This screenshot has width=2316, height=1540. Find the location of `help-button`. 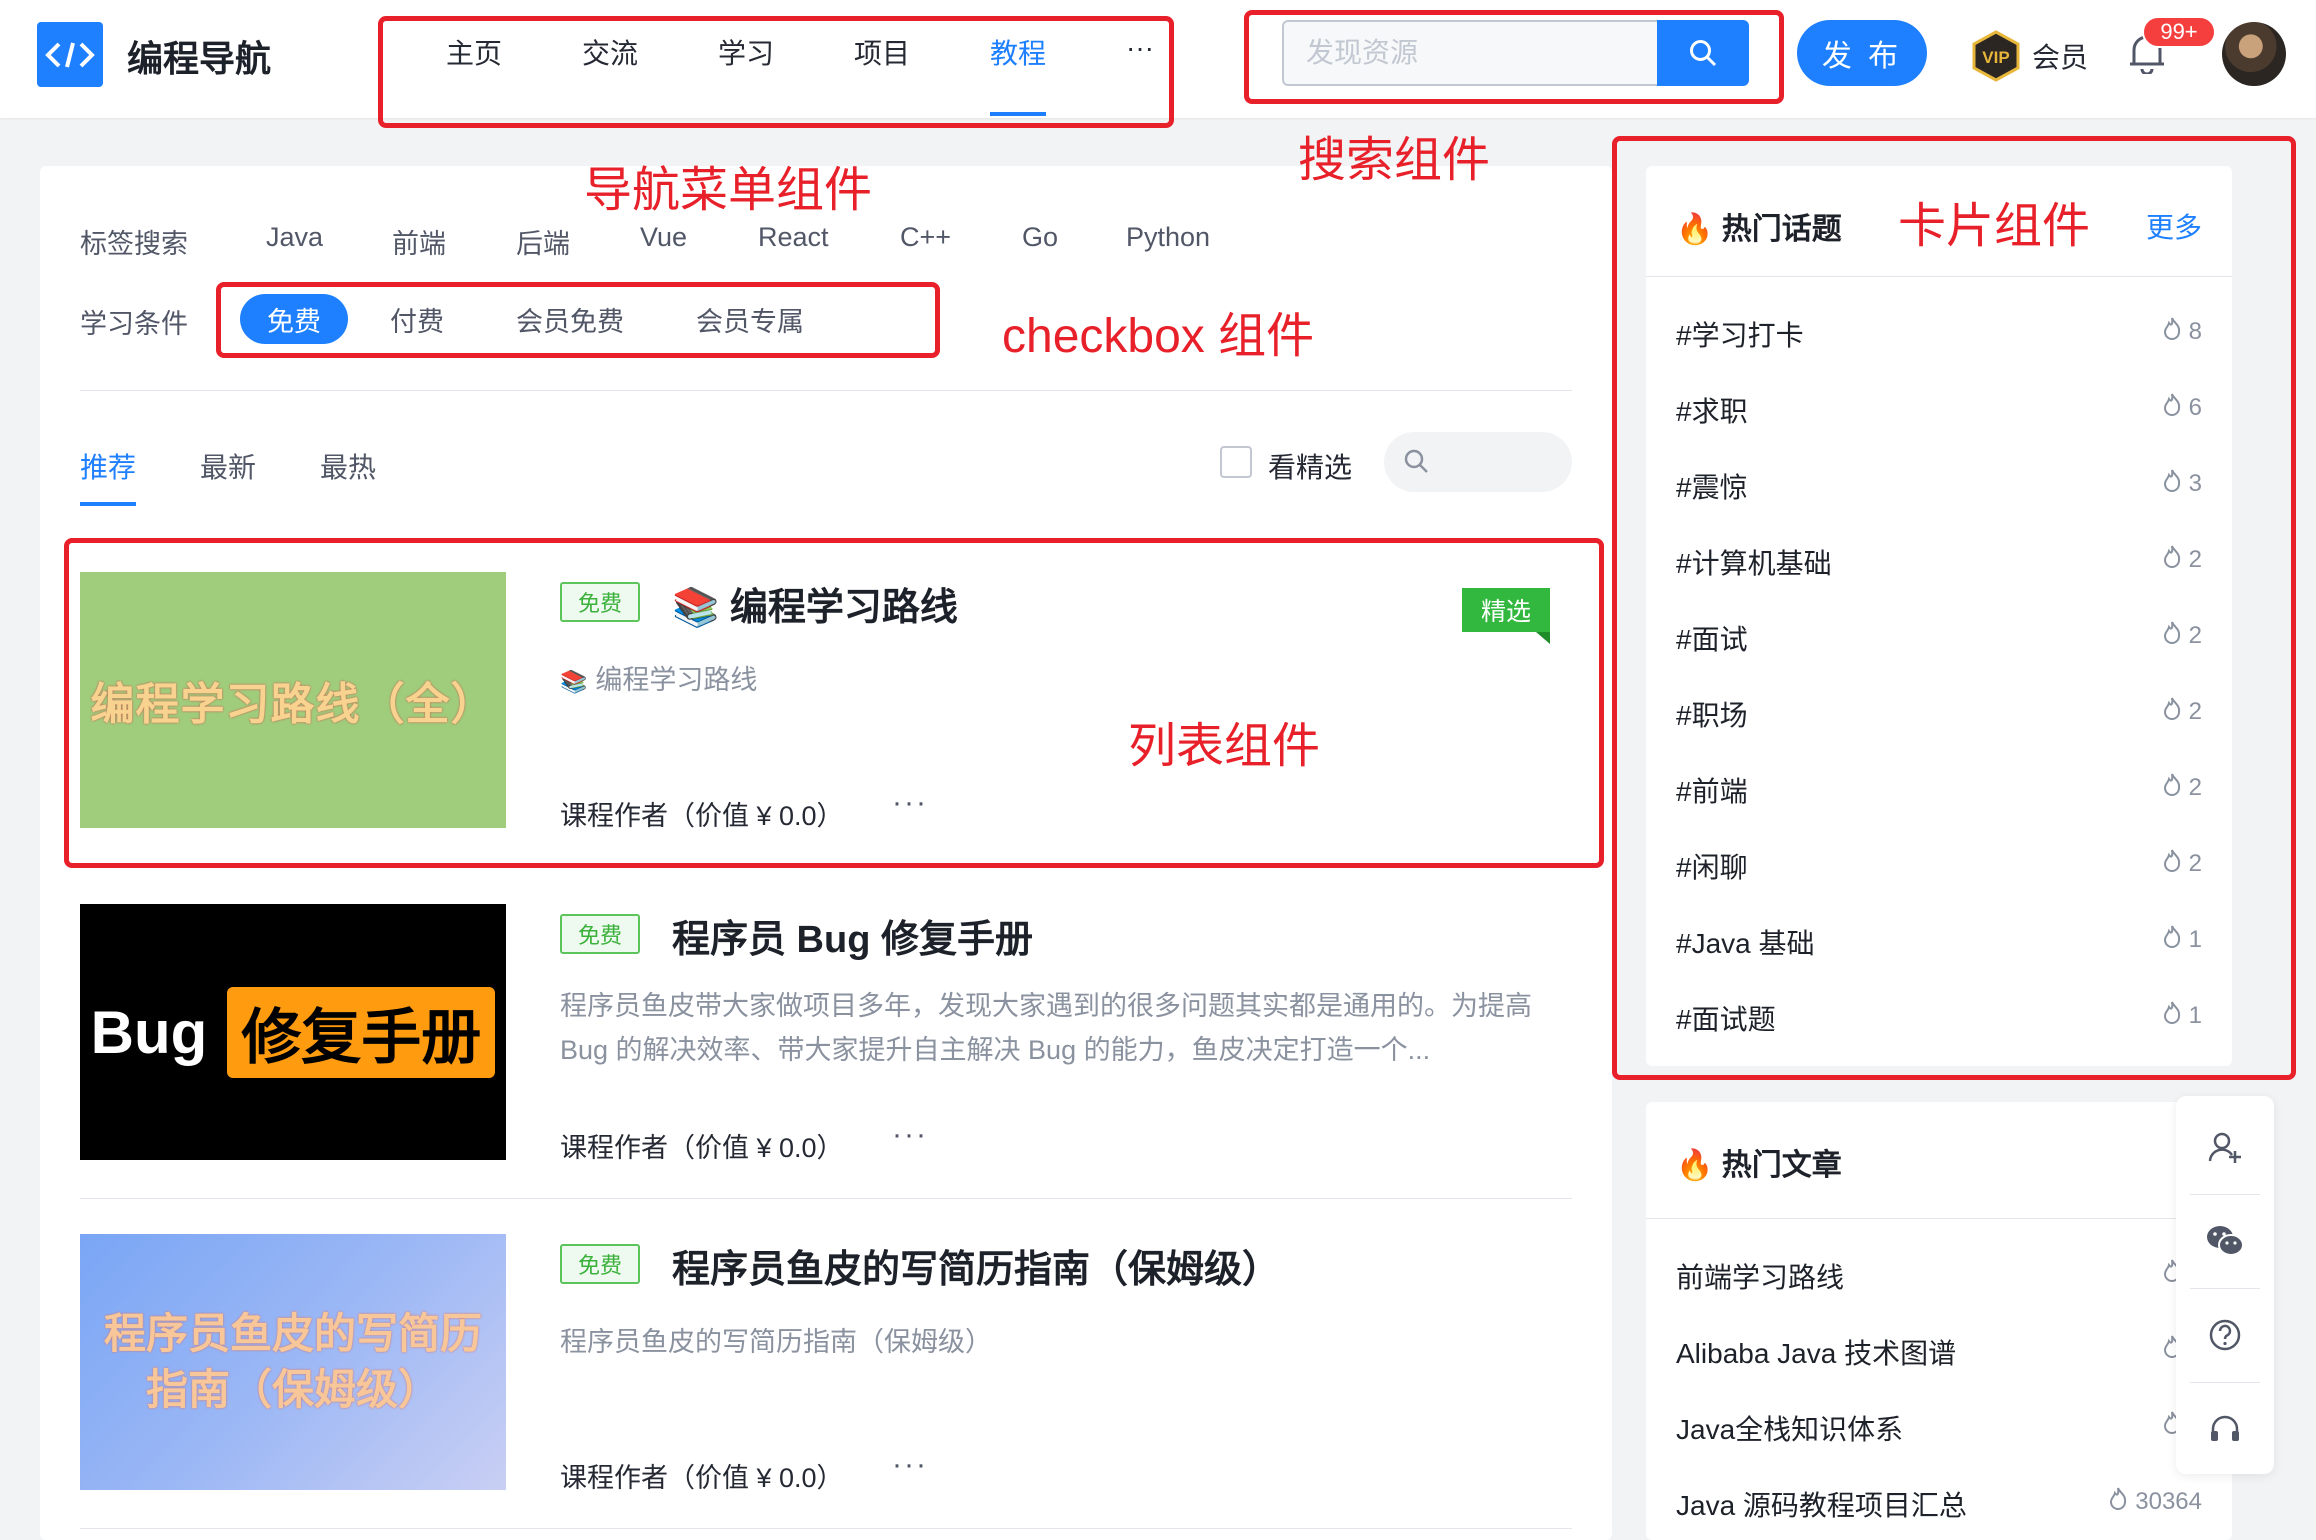

help-button is located at coordinates (2225, 1335).